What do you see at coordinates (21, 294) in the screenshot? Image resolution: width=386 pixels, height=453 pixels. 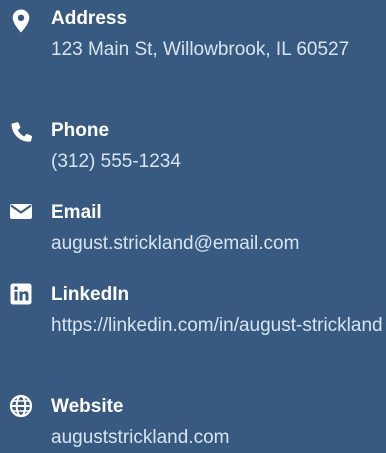 I see `linkedin-icon` at bounding box center [21, 294].